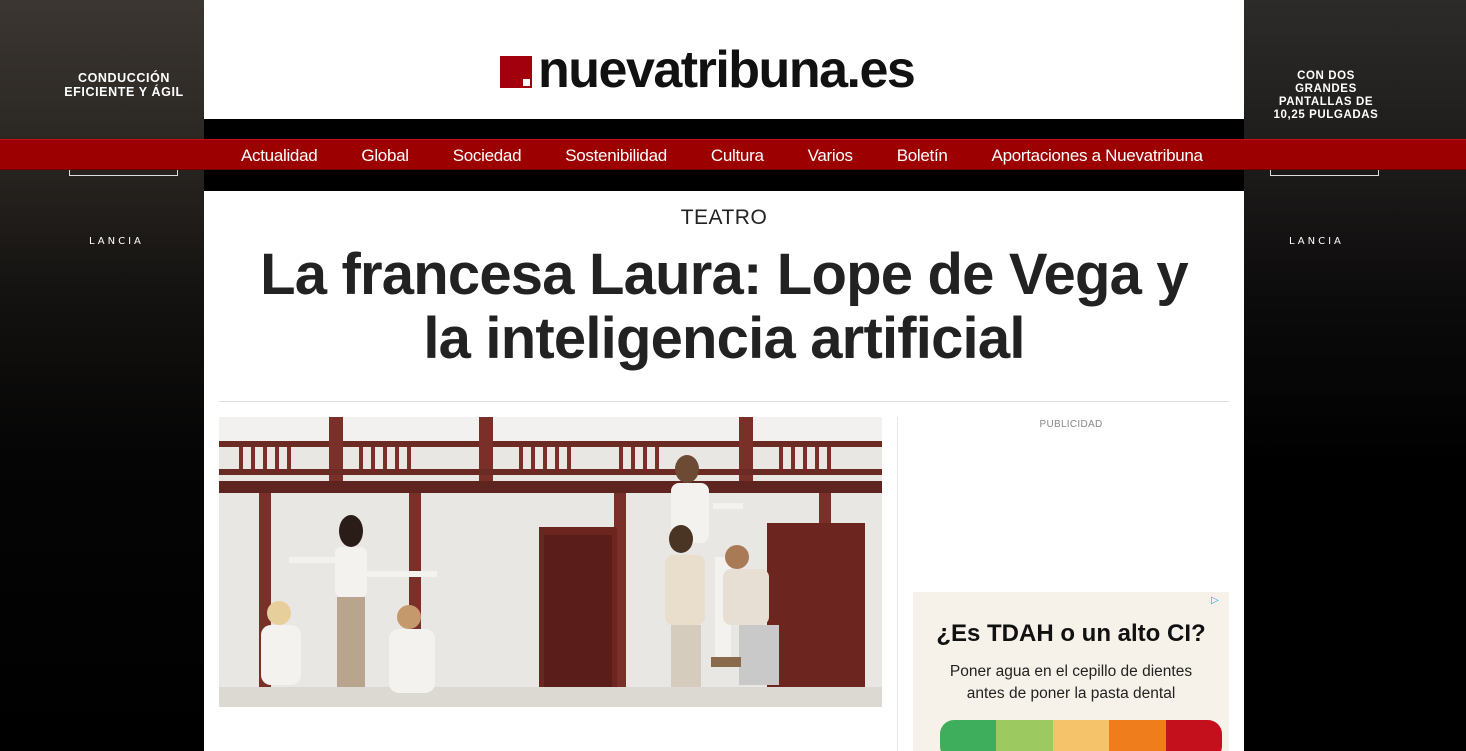  What do you see at coordinates (830, 156) in the screenshot?
I see `nav-item-varios: Varios` at bounding box center [830, 156].